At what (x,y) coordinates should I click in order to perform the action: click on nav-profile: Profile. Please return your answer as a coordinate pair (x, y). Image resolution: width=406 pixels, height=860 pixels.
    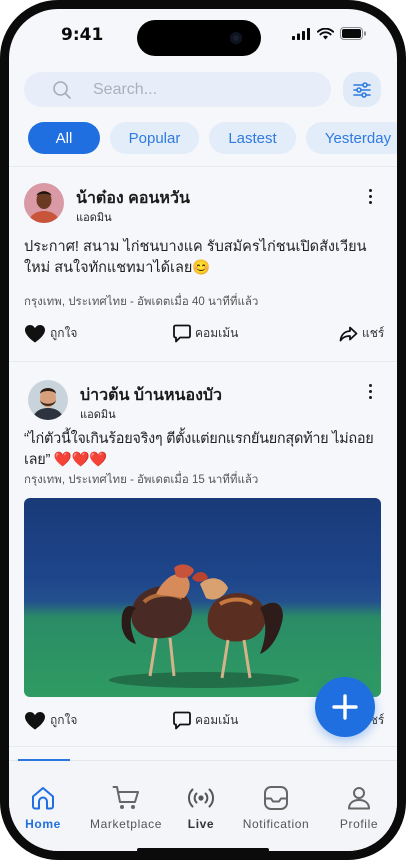
    Looking at the image, I should click on (358, 808).